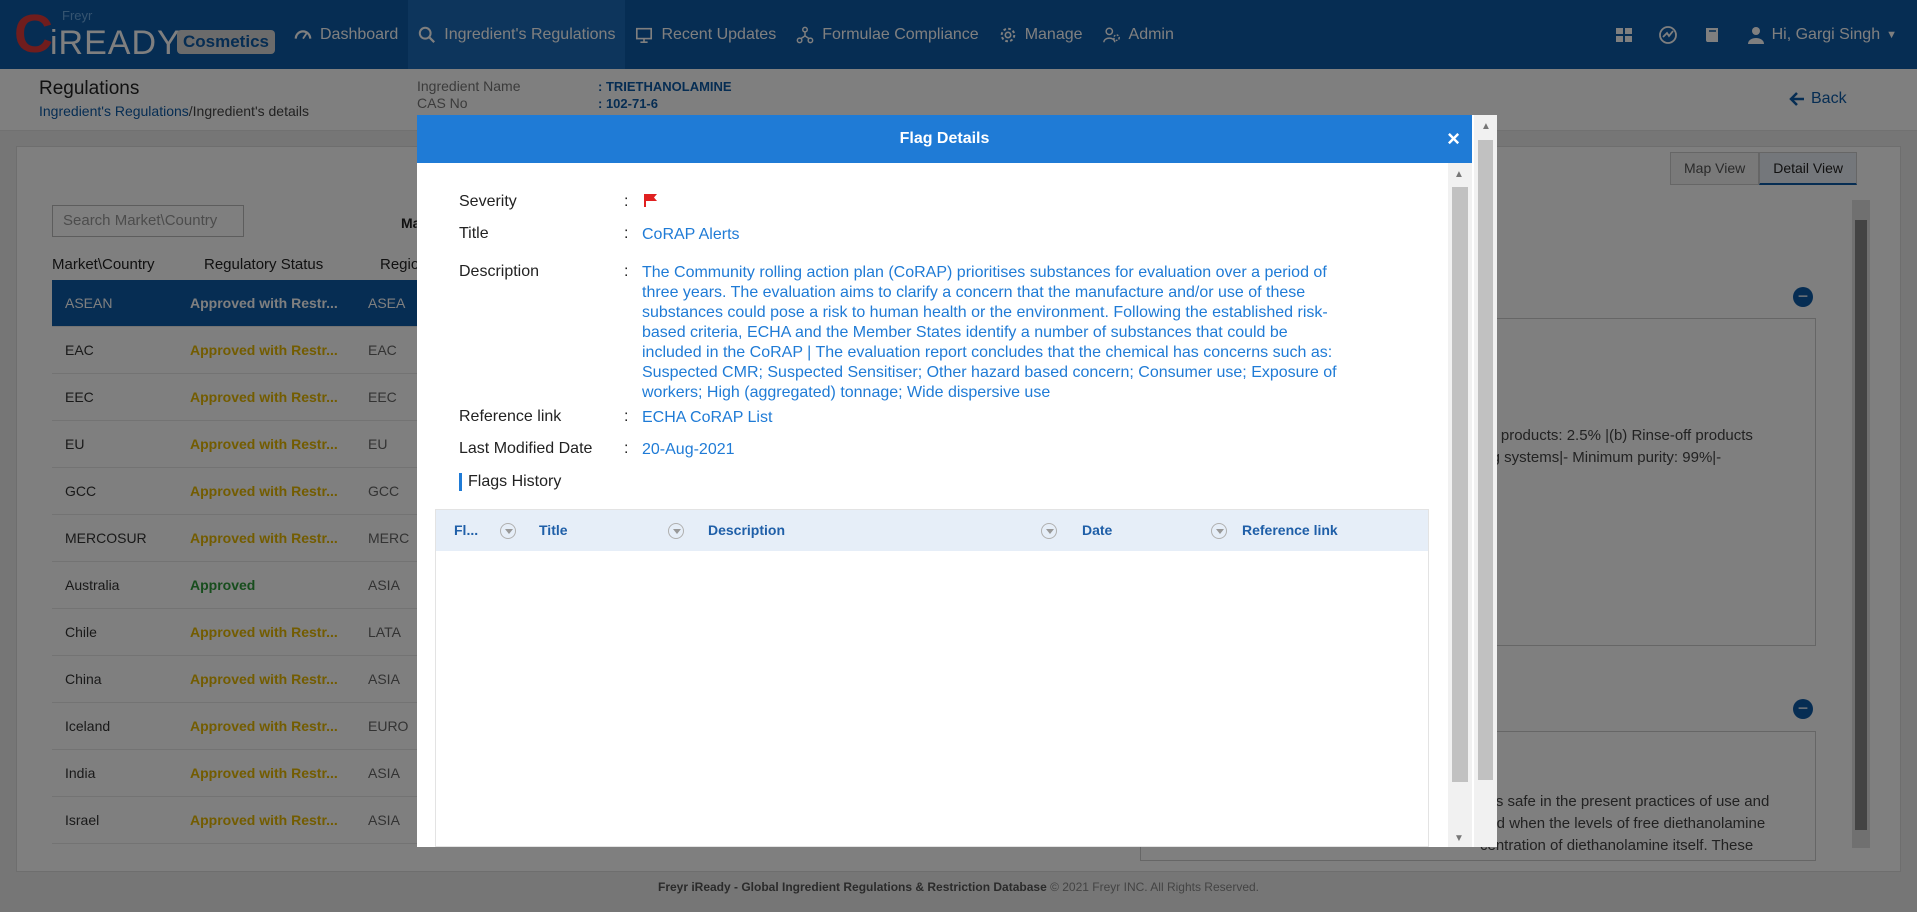 This screenshot has width=1917, height=912. Describe the element at coordinates (510, 416) in the screenshot. I see `reference-link-label: Reference link` at that location.